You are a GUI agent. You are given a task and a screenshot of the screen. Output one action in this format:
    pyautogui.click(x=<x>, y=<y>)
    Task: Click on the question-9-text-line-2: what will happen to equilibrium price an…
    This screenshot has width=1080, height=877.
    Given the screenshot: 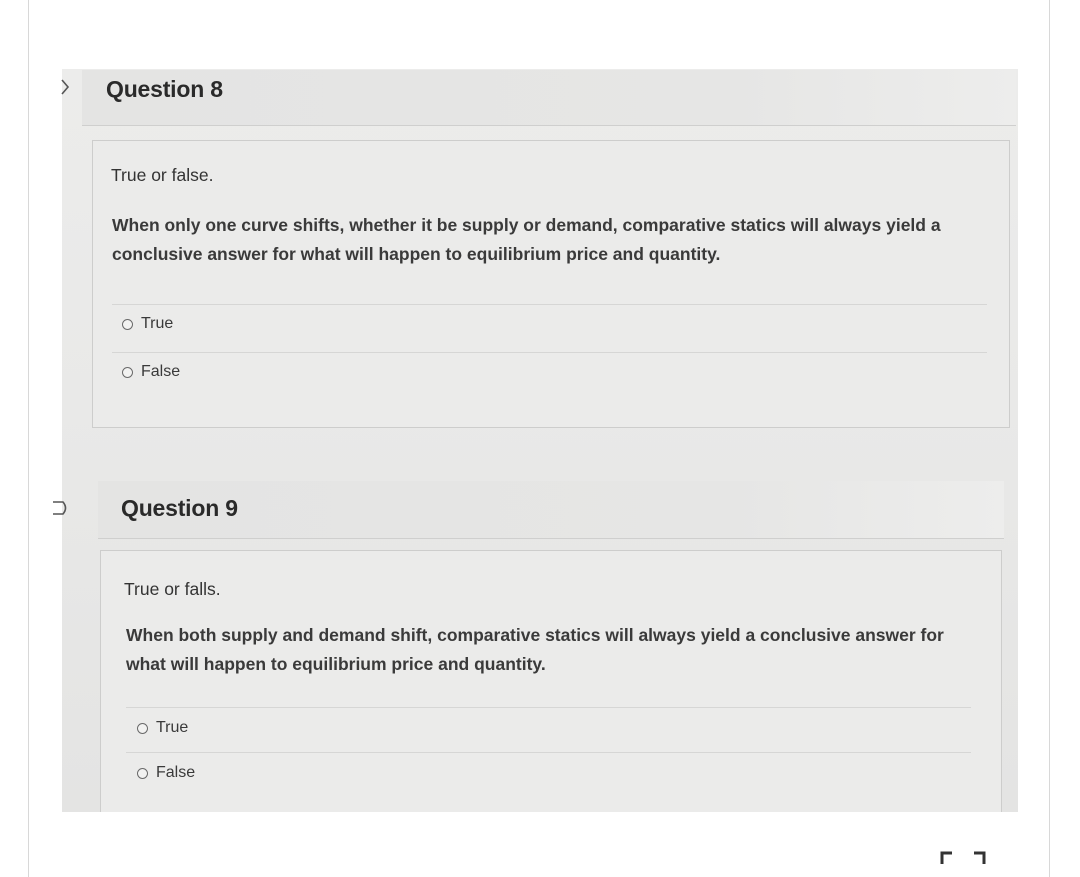 What is the action you would take?
    pyautogui.click(x=336, y=664)
    